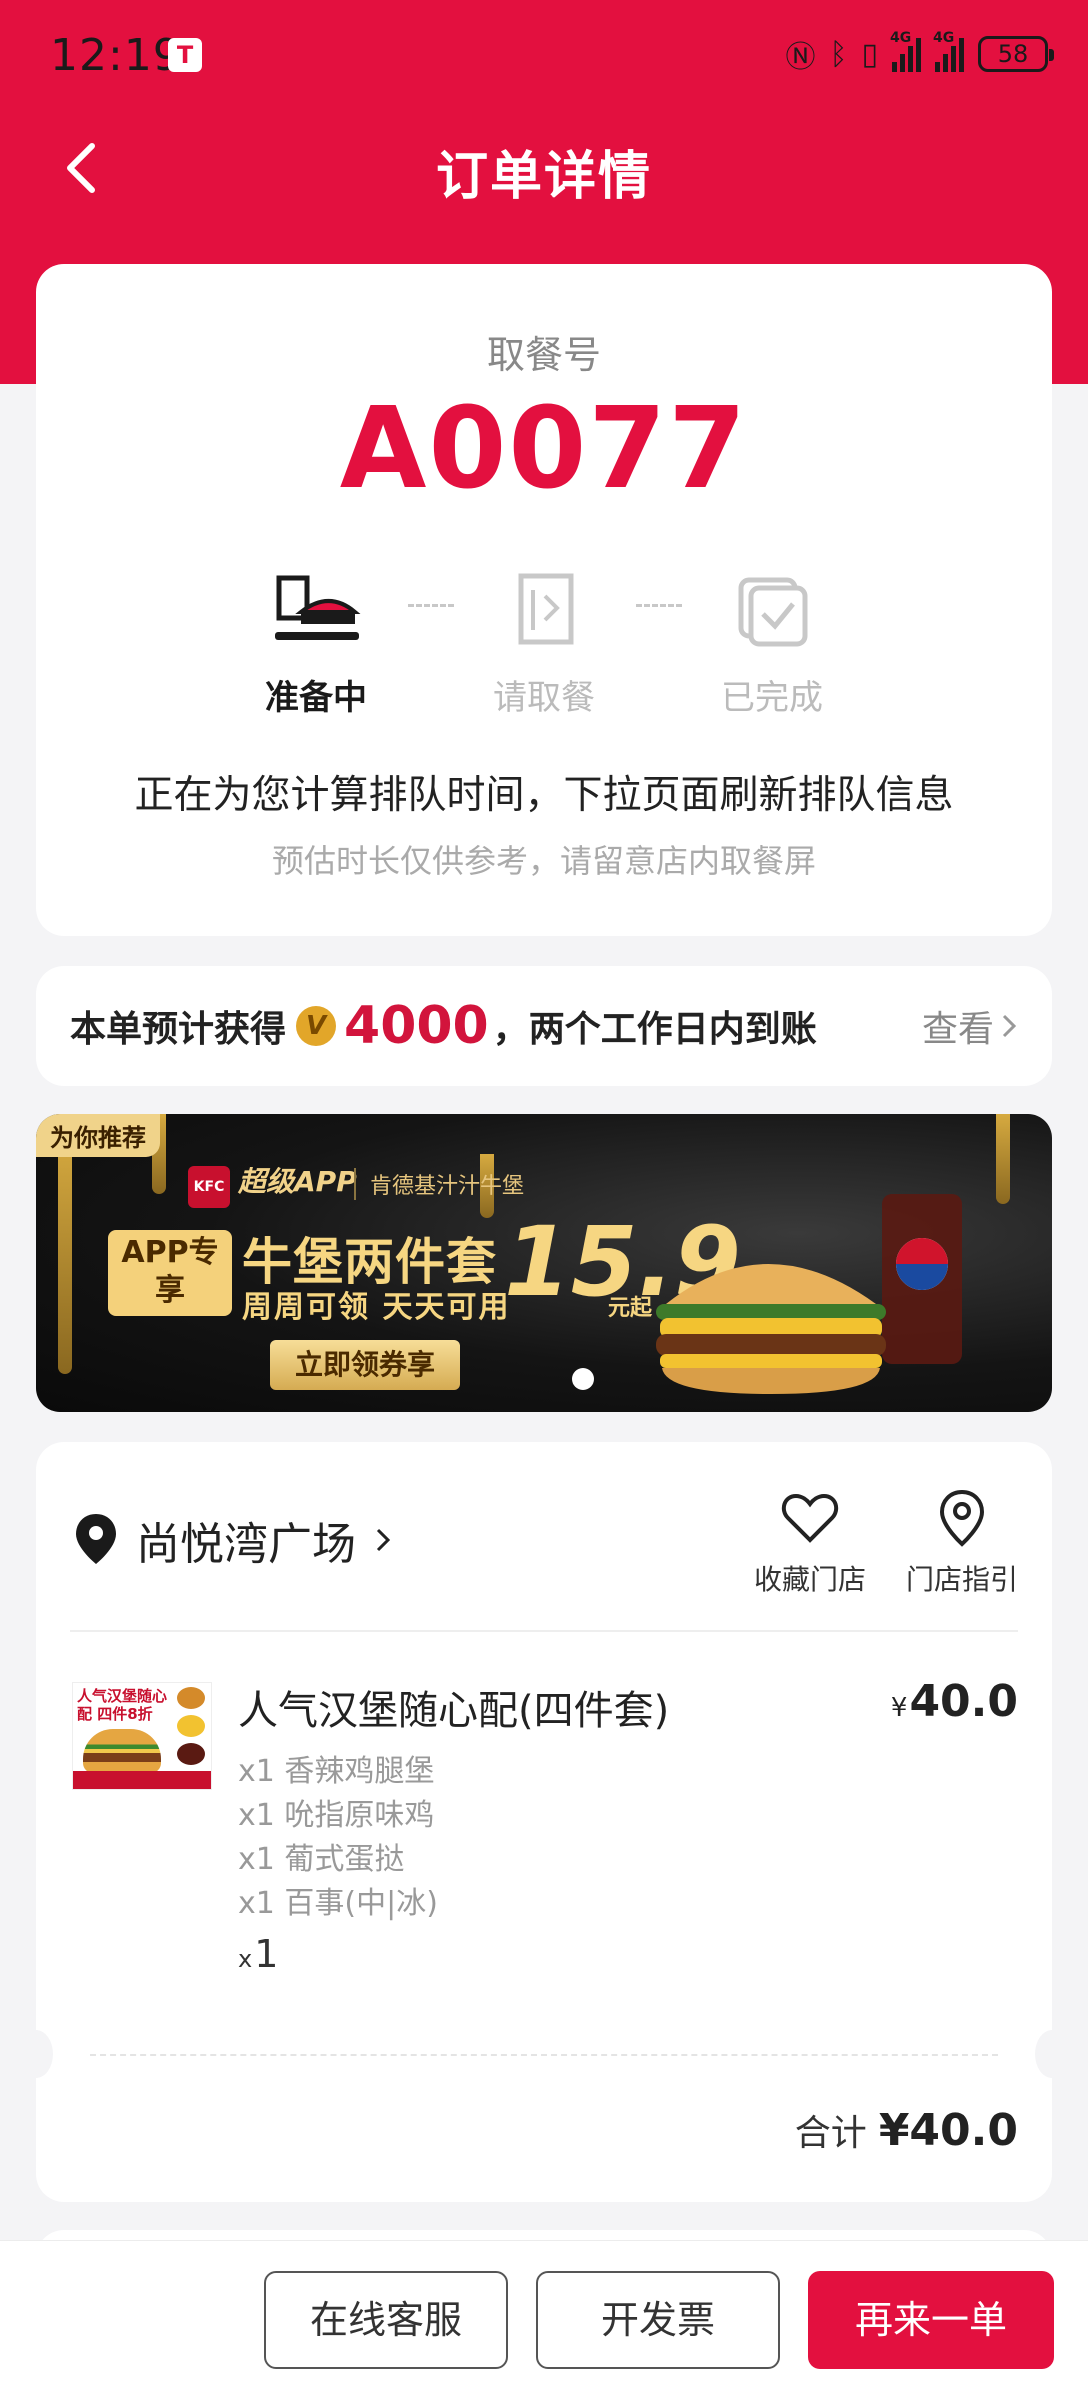 The height and width of the screenshot is (2400, 1088). What do you see at coordinates (316, 1026) in the screenshot?
I see `v-gold-icon: V` at bounding box center [316, 1026].